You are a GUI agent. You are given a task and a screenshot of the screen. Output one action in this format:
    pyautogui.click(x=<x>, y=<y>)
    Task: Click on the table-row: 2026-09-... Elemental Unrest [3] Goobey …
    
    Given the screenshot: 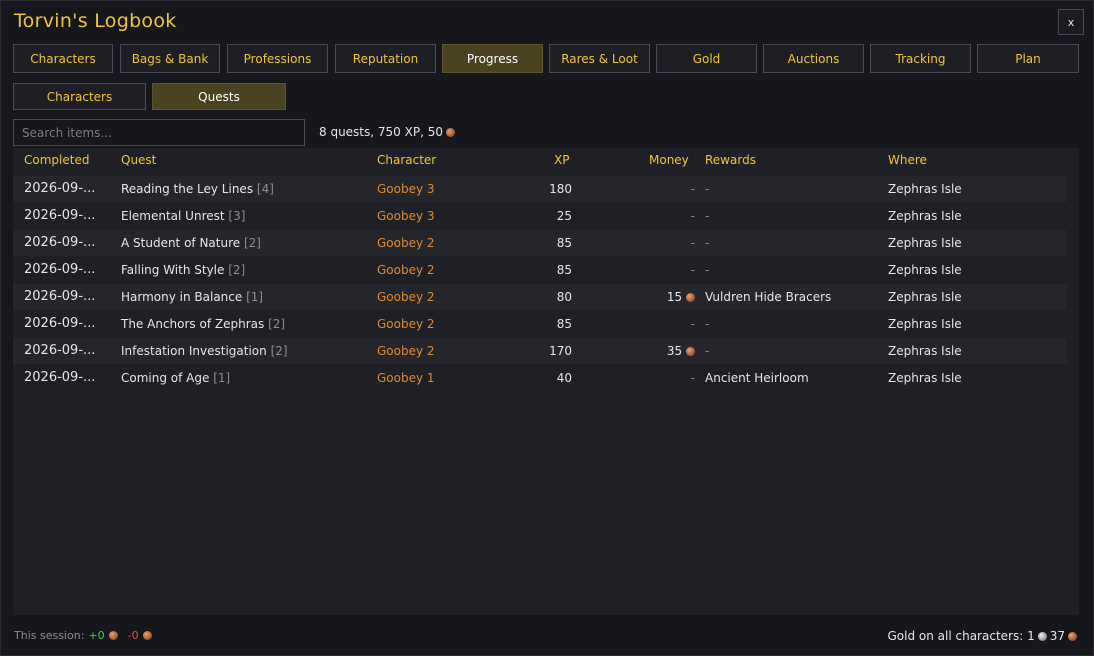 What is the action you would take?
    pyautogui.click(x=540, y=216)
    